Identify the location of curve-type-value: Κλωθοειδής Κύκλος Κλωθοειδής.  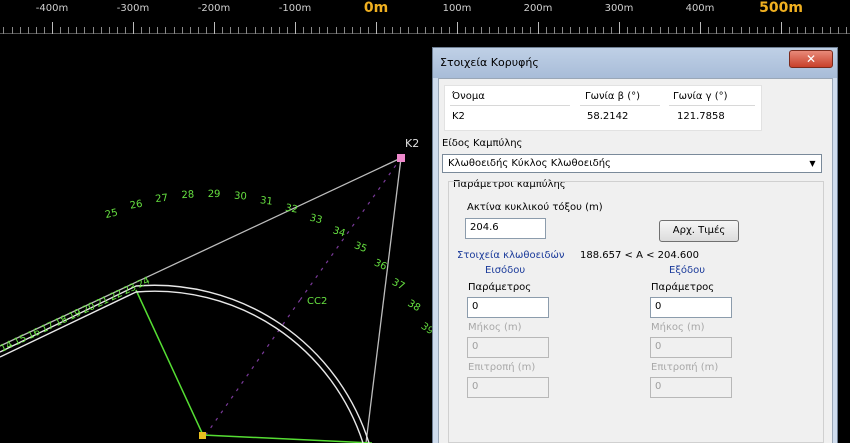
(529, 163).